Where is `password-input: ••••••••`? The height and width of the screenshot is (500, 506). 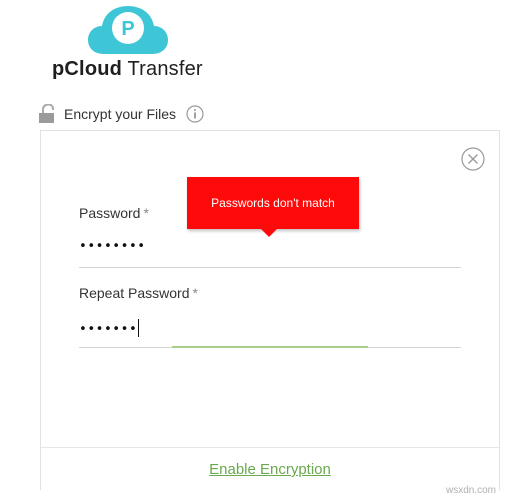
password-input: •••••••• is located at coordinates (112, 246).